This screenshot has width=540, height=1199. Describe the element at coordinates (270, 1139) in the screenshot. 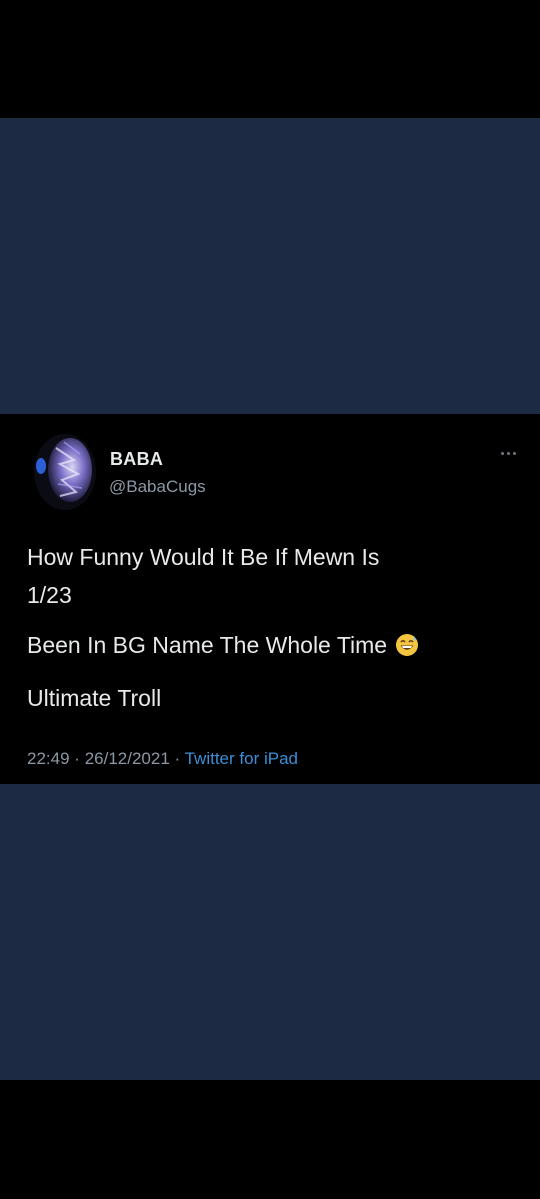

I see `bottom-black-band` at that location.